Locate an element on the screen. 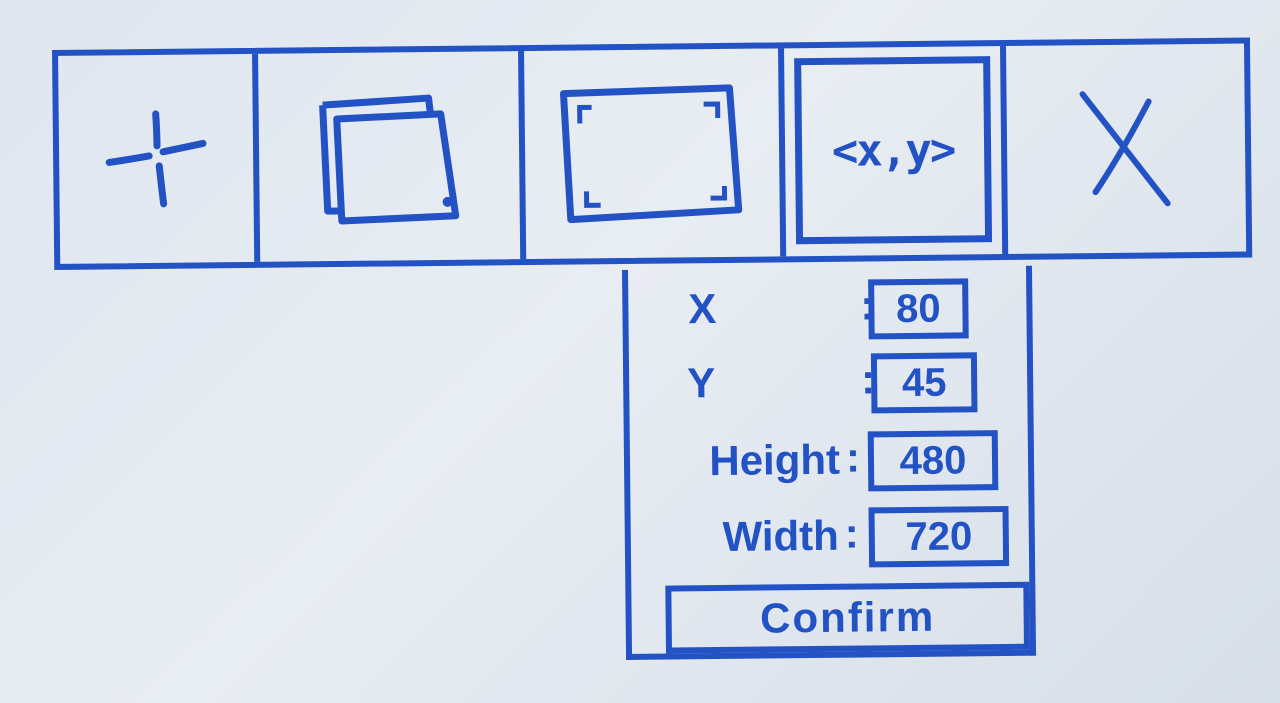  y-input: 45 is located at coordinates (924, 383).